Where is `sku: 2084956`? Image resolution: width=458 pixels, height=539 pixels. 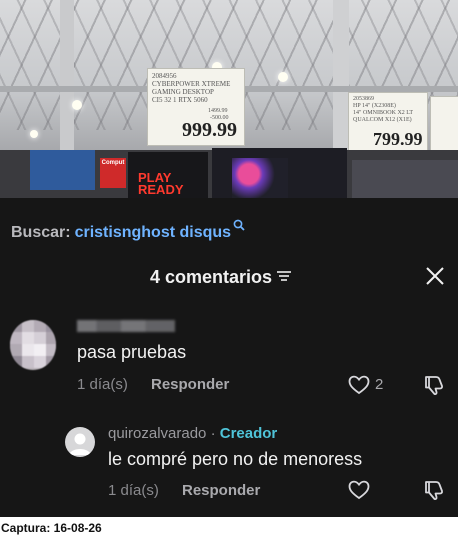
sku: 2084956 is located at coordinates (164, 76).